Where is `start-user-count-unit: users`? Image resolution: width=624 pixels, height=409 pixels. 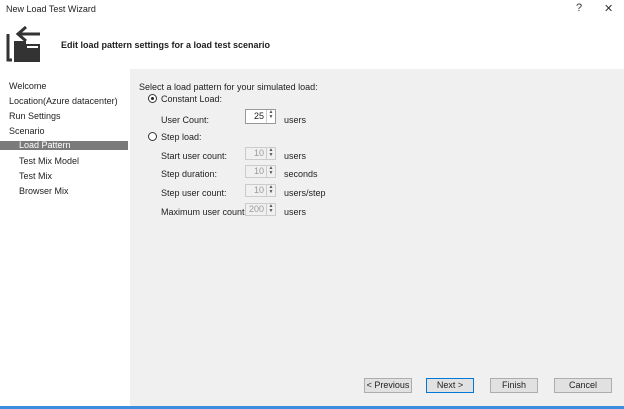 start-user-count-unit: users is located at coordinates (295, 156).